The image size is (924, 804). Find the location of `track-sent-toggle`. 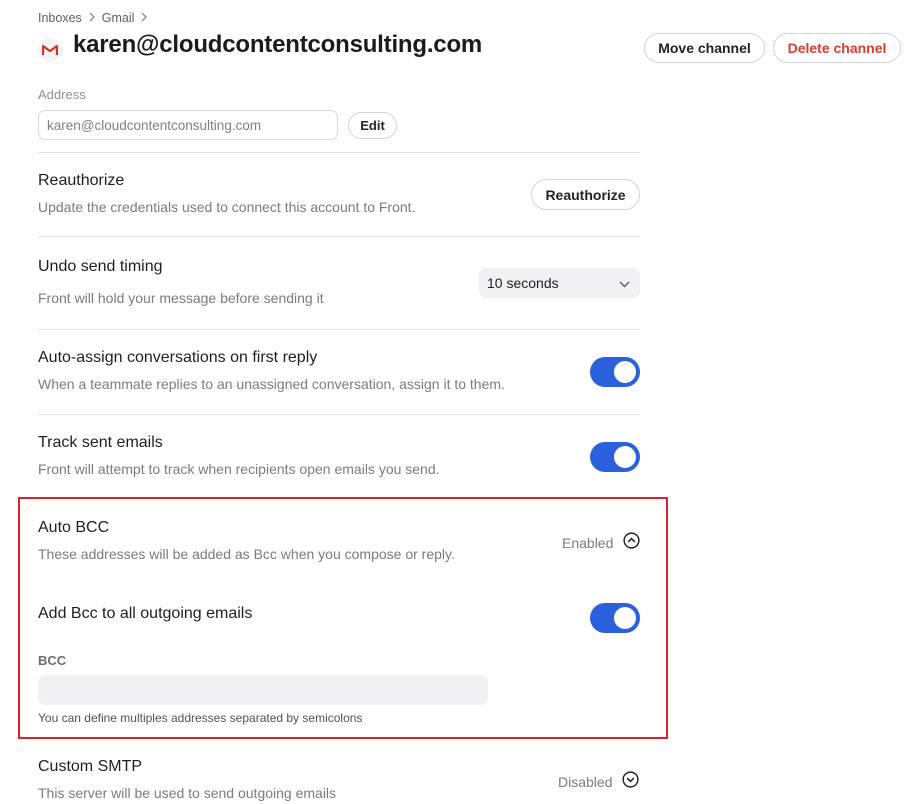

track-sent-toggle is located at coordinates (615, 457).